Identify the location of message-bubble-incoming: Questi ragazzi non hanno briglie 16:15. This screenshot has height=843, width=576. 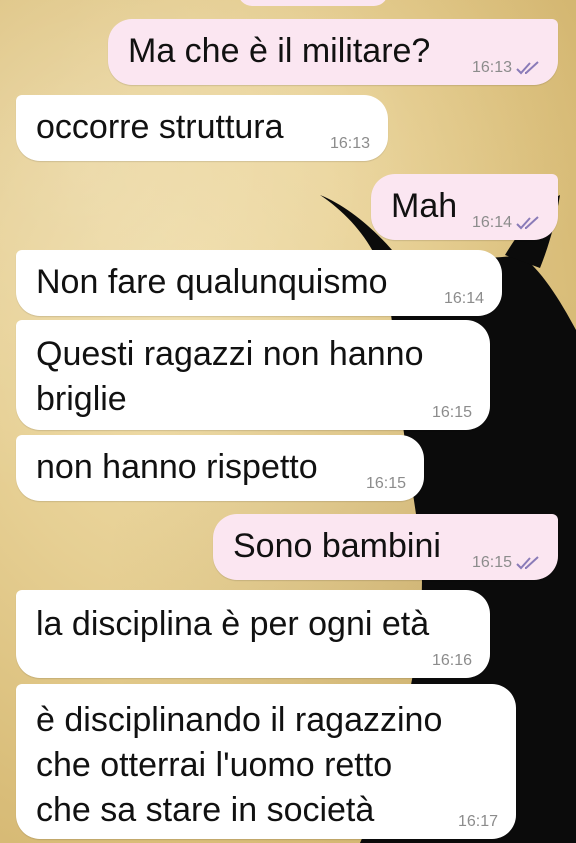
(253, 375).